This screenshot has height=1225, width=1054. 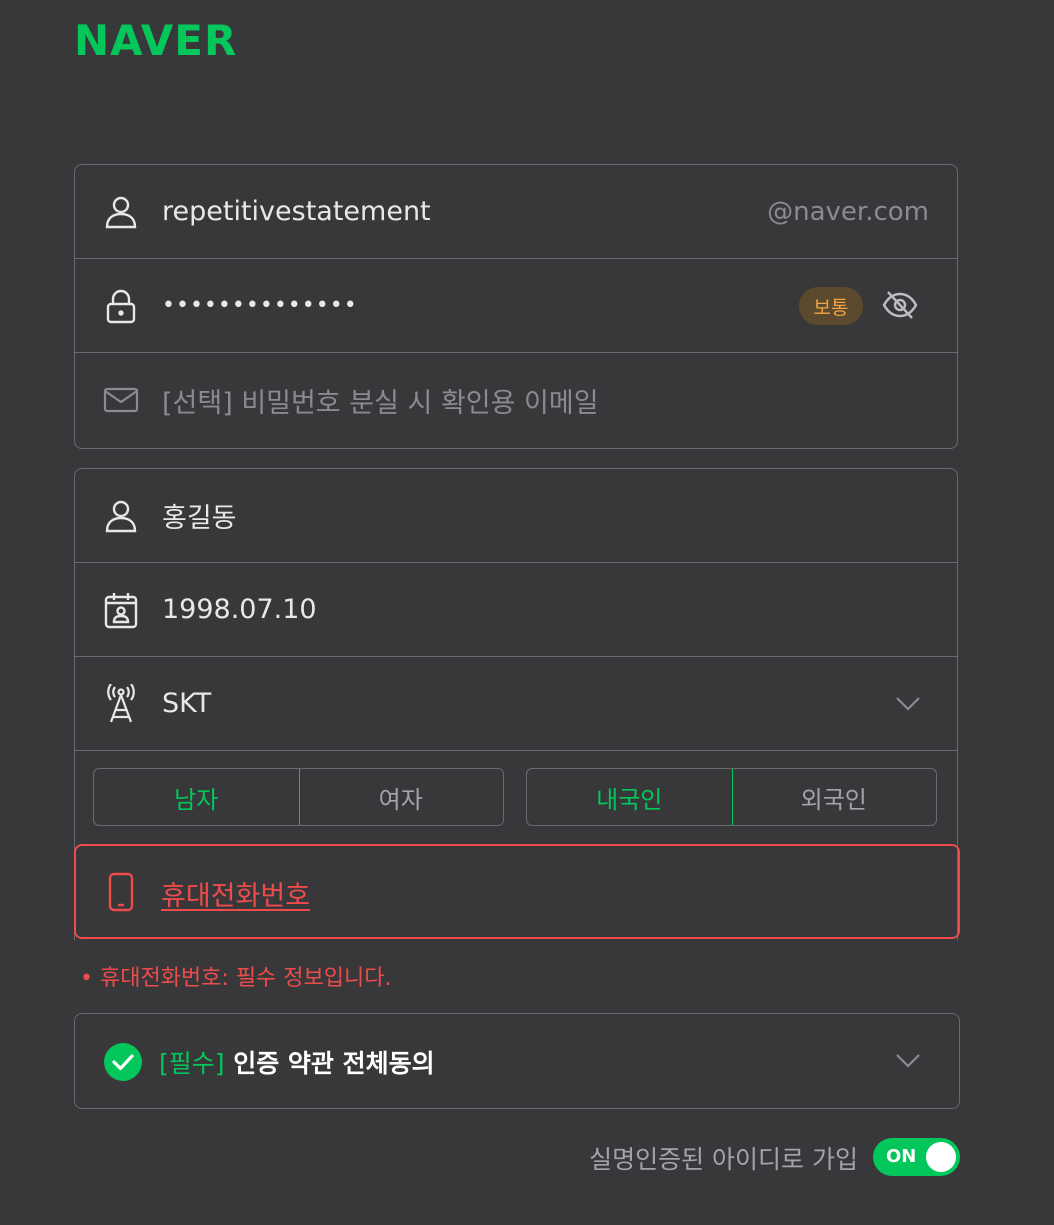 I want to click on nationality-segmented: 내국인 외국인, so click(x=731, y=797).